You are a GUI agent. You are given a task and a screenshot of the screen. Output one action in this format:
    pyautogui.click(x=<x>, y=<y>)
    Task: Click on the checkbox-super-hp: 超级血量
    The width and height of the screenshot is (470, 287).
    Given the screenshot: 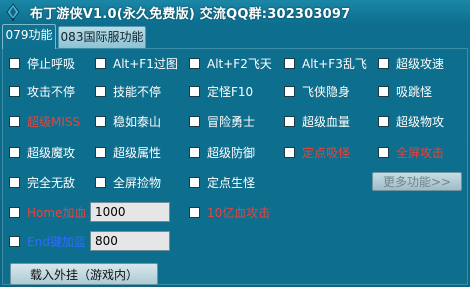 What is the action you would take?
    pyautogui.click(x=317, y=121)
    